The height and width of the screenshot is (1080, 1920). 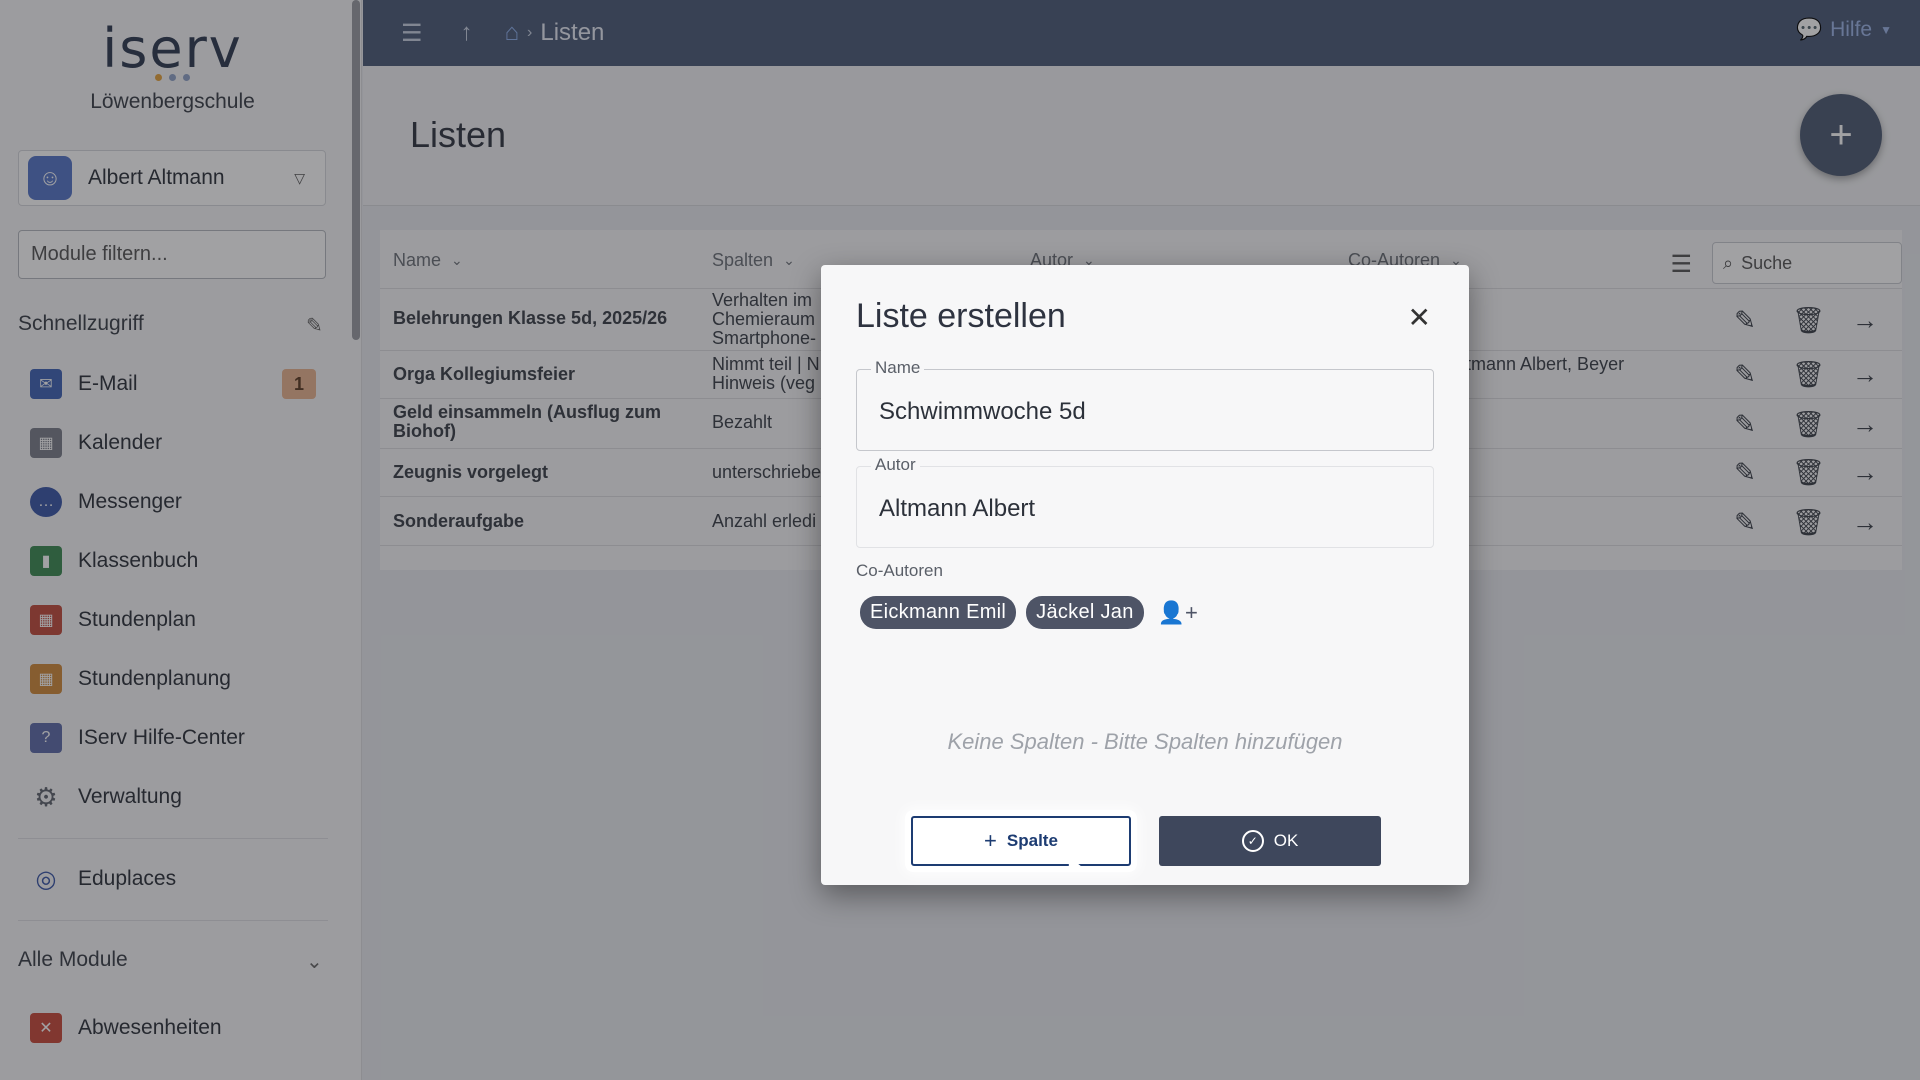 I want to click on add-column-label: Spalte, so click(x=1032, y=840).